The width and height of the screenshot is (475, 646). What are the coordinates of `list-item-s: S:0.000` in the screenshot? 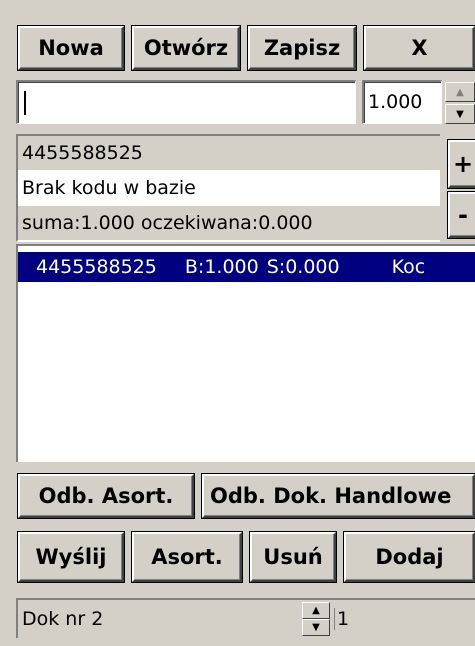 It's located at (303, 267).